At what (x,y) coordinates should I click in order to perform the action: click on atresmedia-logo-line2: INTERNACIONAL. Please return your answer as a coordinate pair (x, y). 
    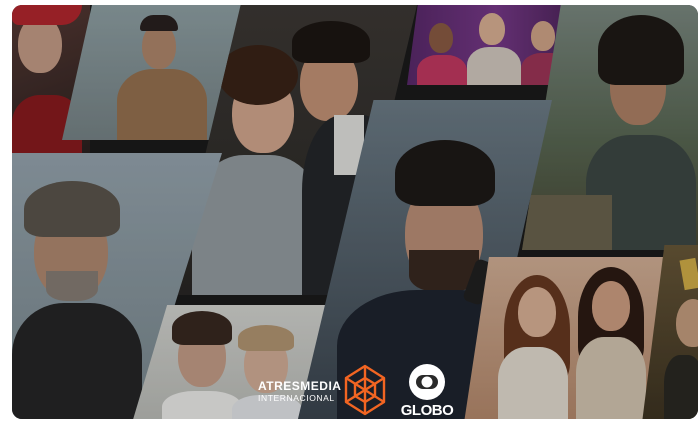
    Looking at the image, I should click on (296, 398).